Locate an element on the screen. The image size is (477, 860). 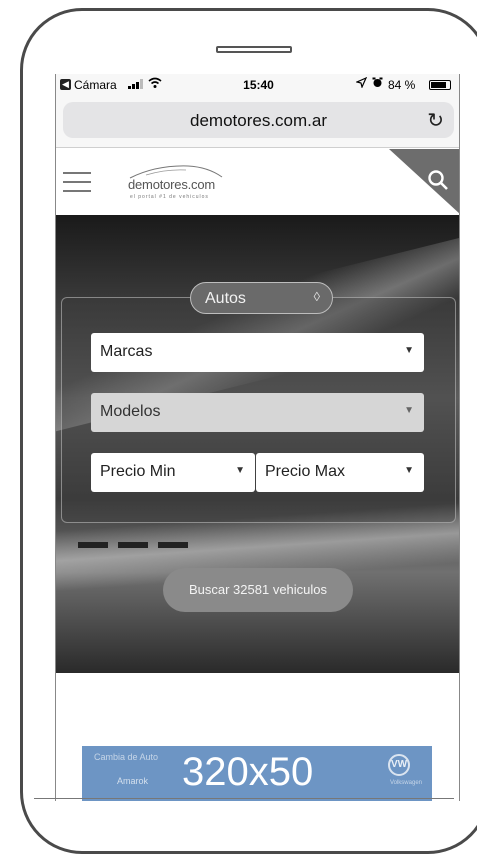
site-logo: demotores.com el portal #1 de vehiculos is located at coordinates (181, 183).